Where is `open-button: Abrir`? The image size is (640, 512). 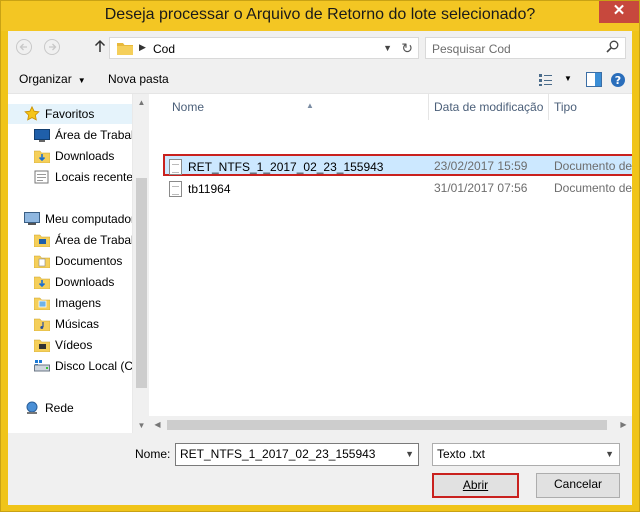
open-button: Abrir is located at coordinates (475, 485).